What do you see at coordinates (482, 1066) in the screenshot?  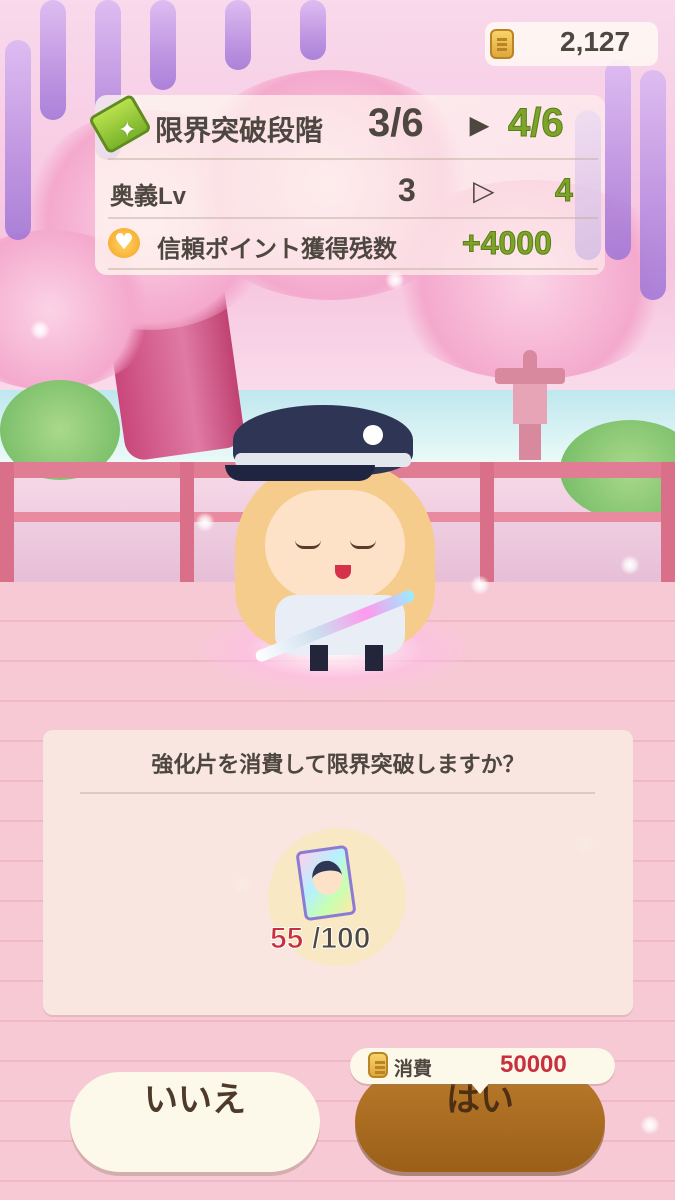 I see `cost-bubble` at bounding box center [482, 1066].